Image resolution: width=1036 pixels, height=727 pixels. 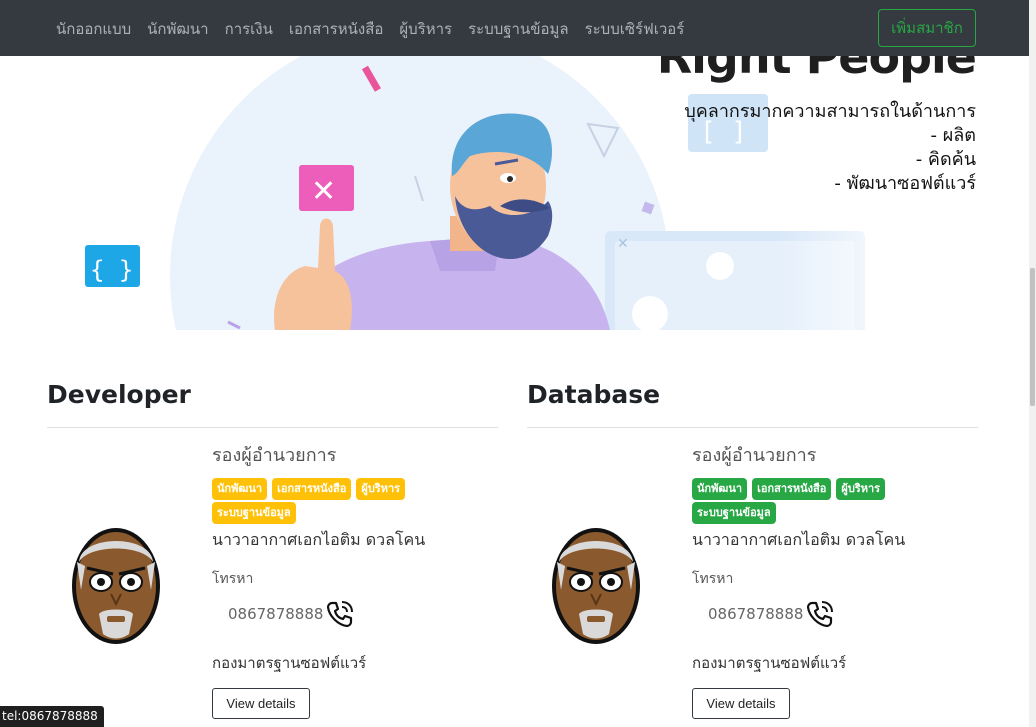 I want to click on scrollbar-thumb, so click(x=1032, y=337).